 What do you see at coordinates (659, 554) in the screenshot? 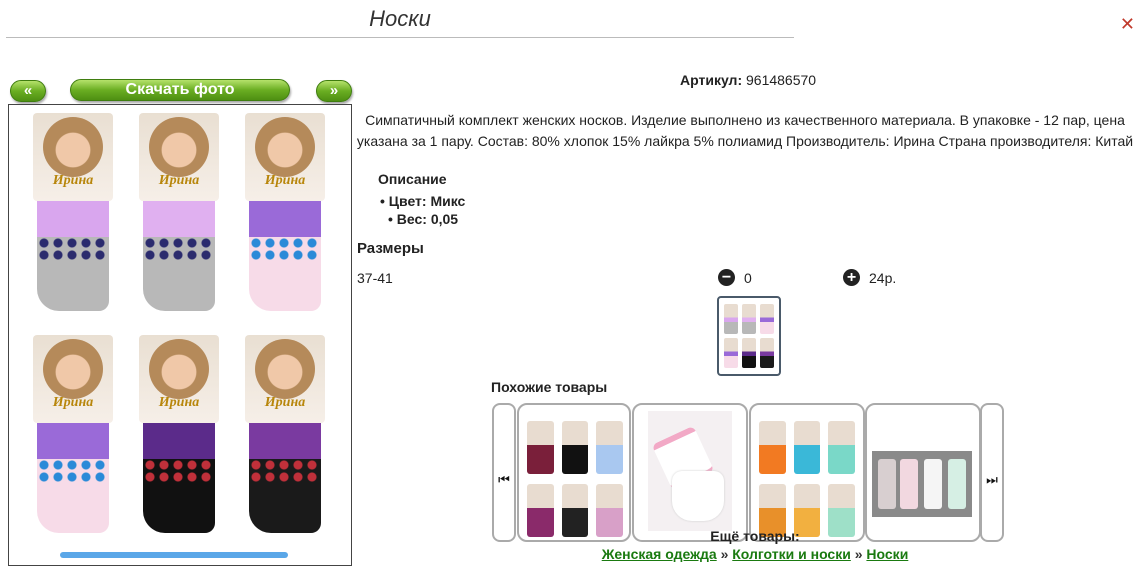
I see `breadcrumb-link: Женская одежда` at bounding box center [659, 554].